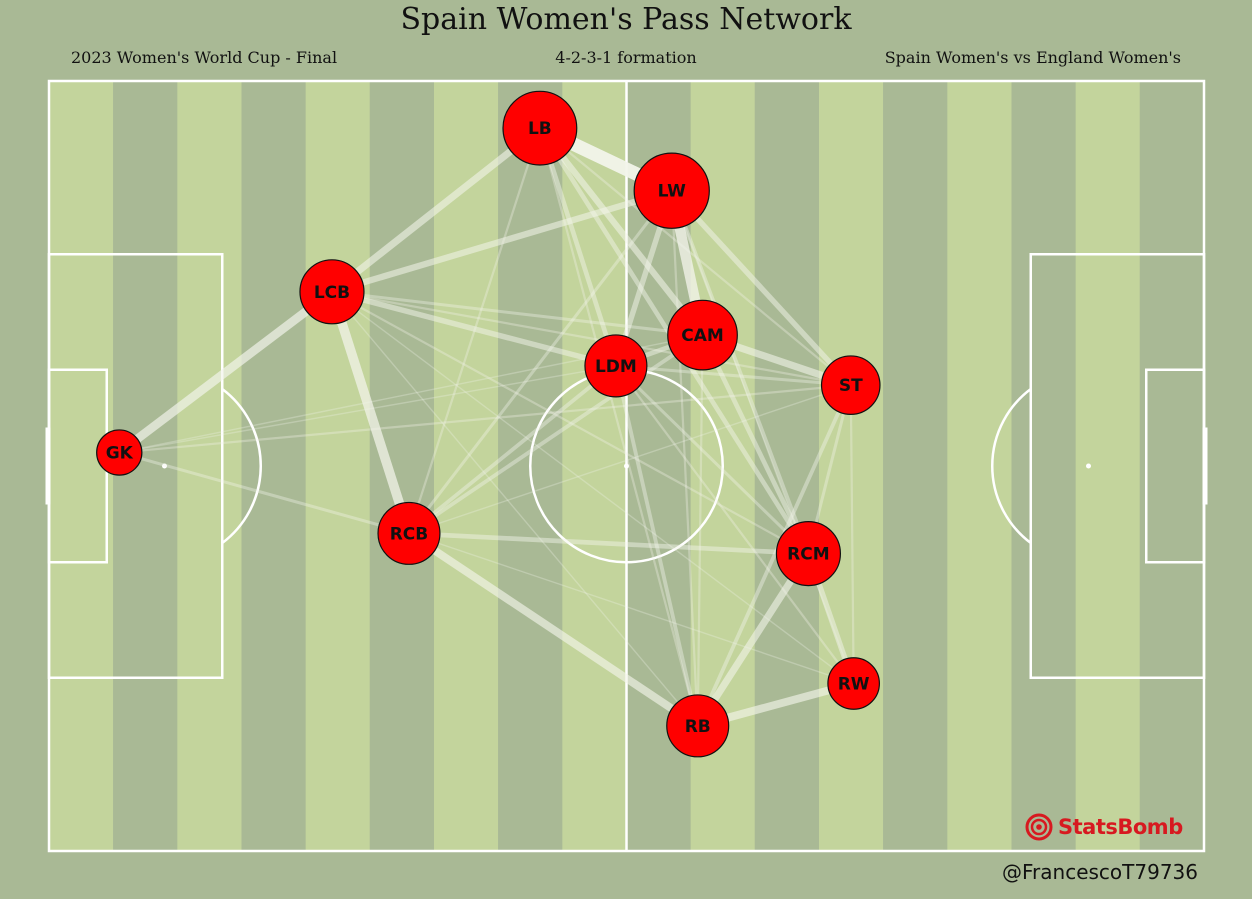 The width and height of the screenshot is (1252, 899). I want to click on player-label: LCB, so click(332, 293).